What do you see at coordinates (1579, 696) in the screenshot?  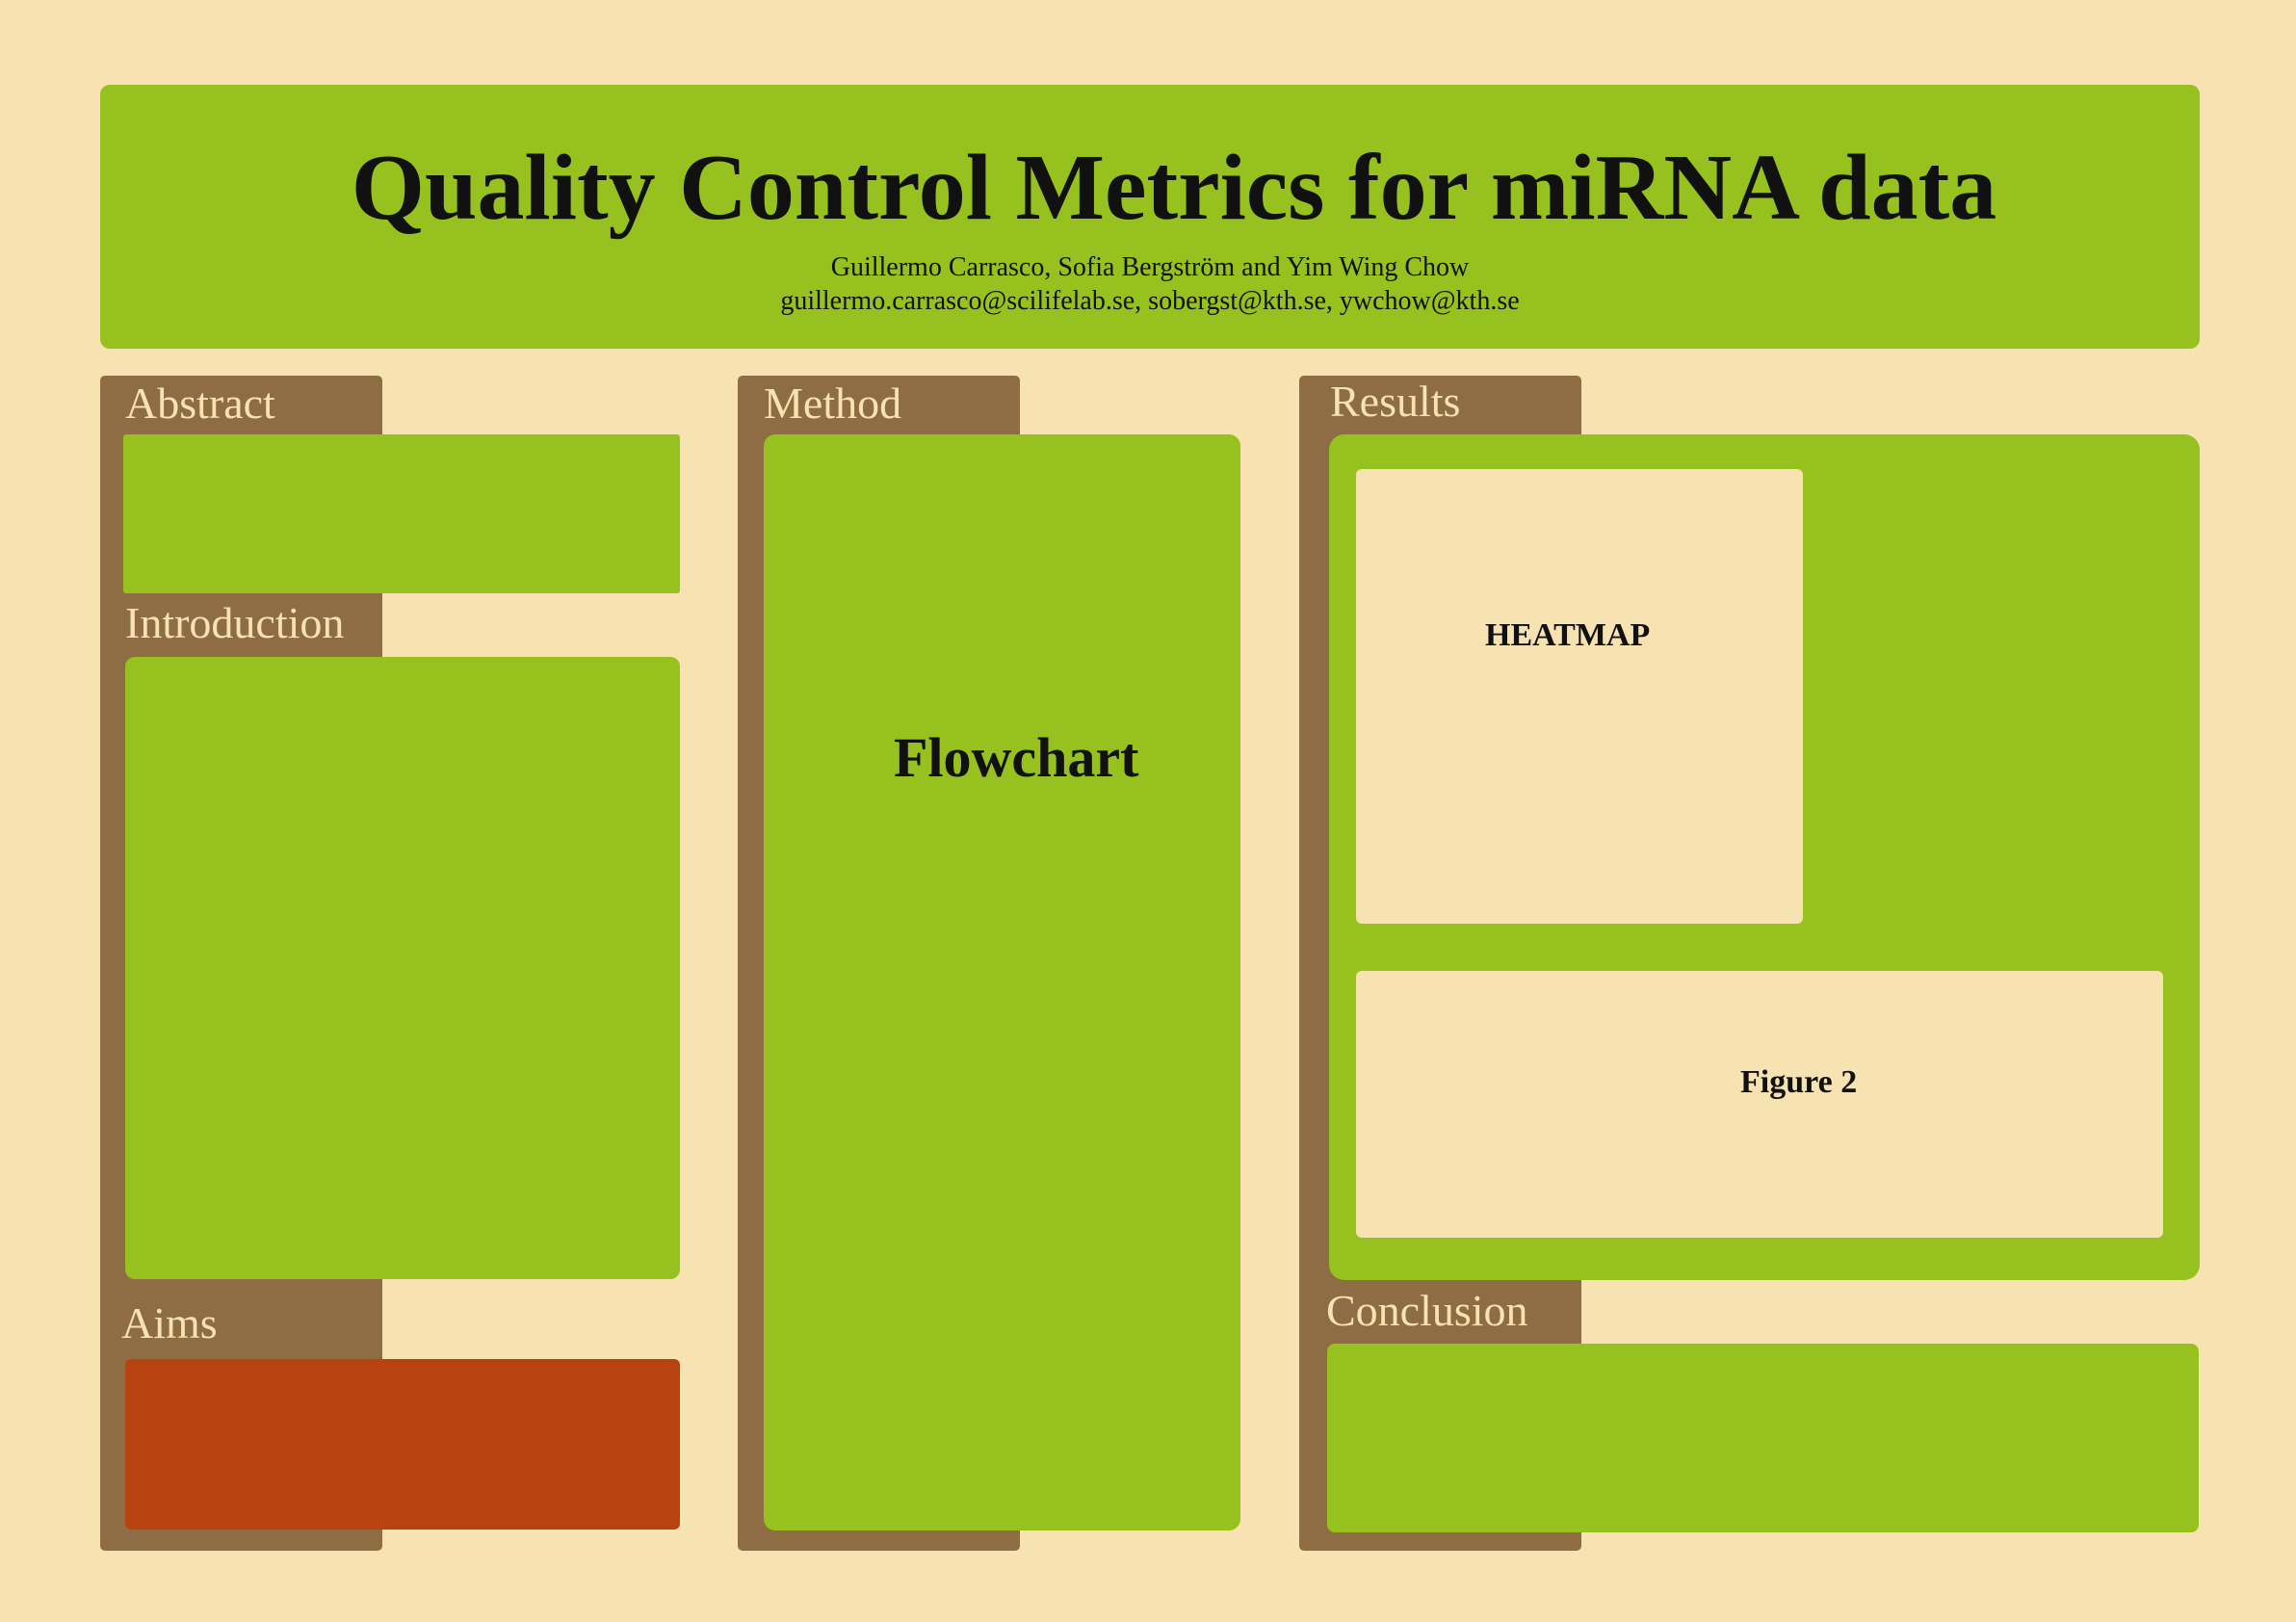 I see `heatmap-figure: HEATMAP` at bounding box center [1579, 696].